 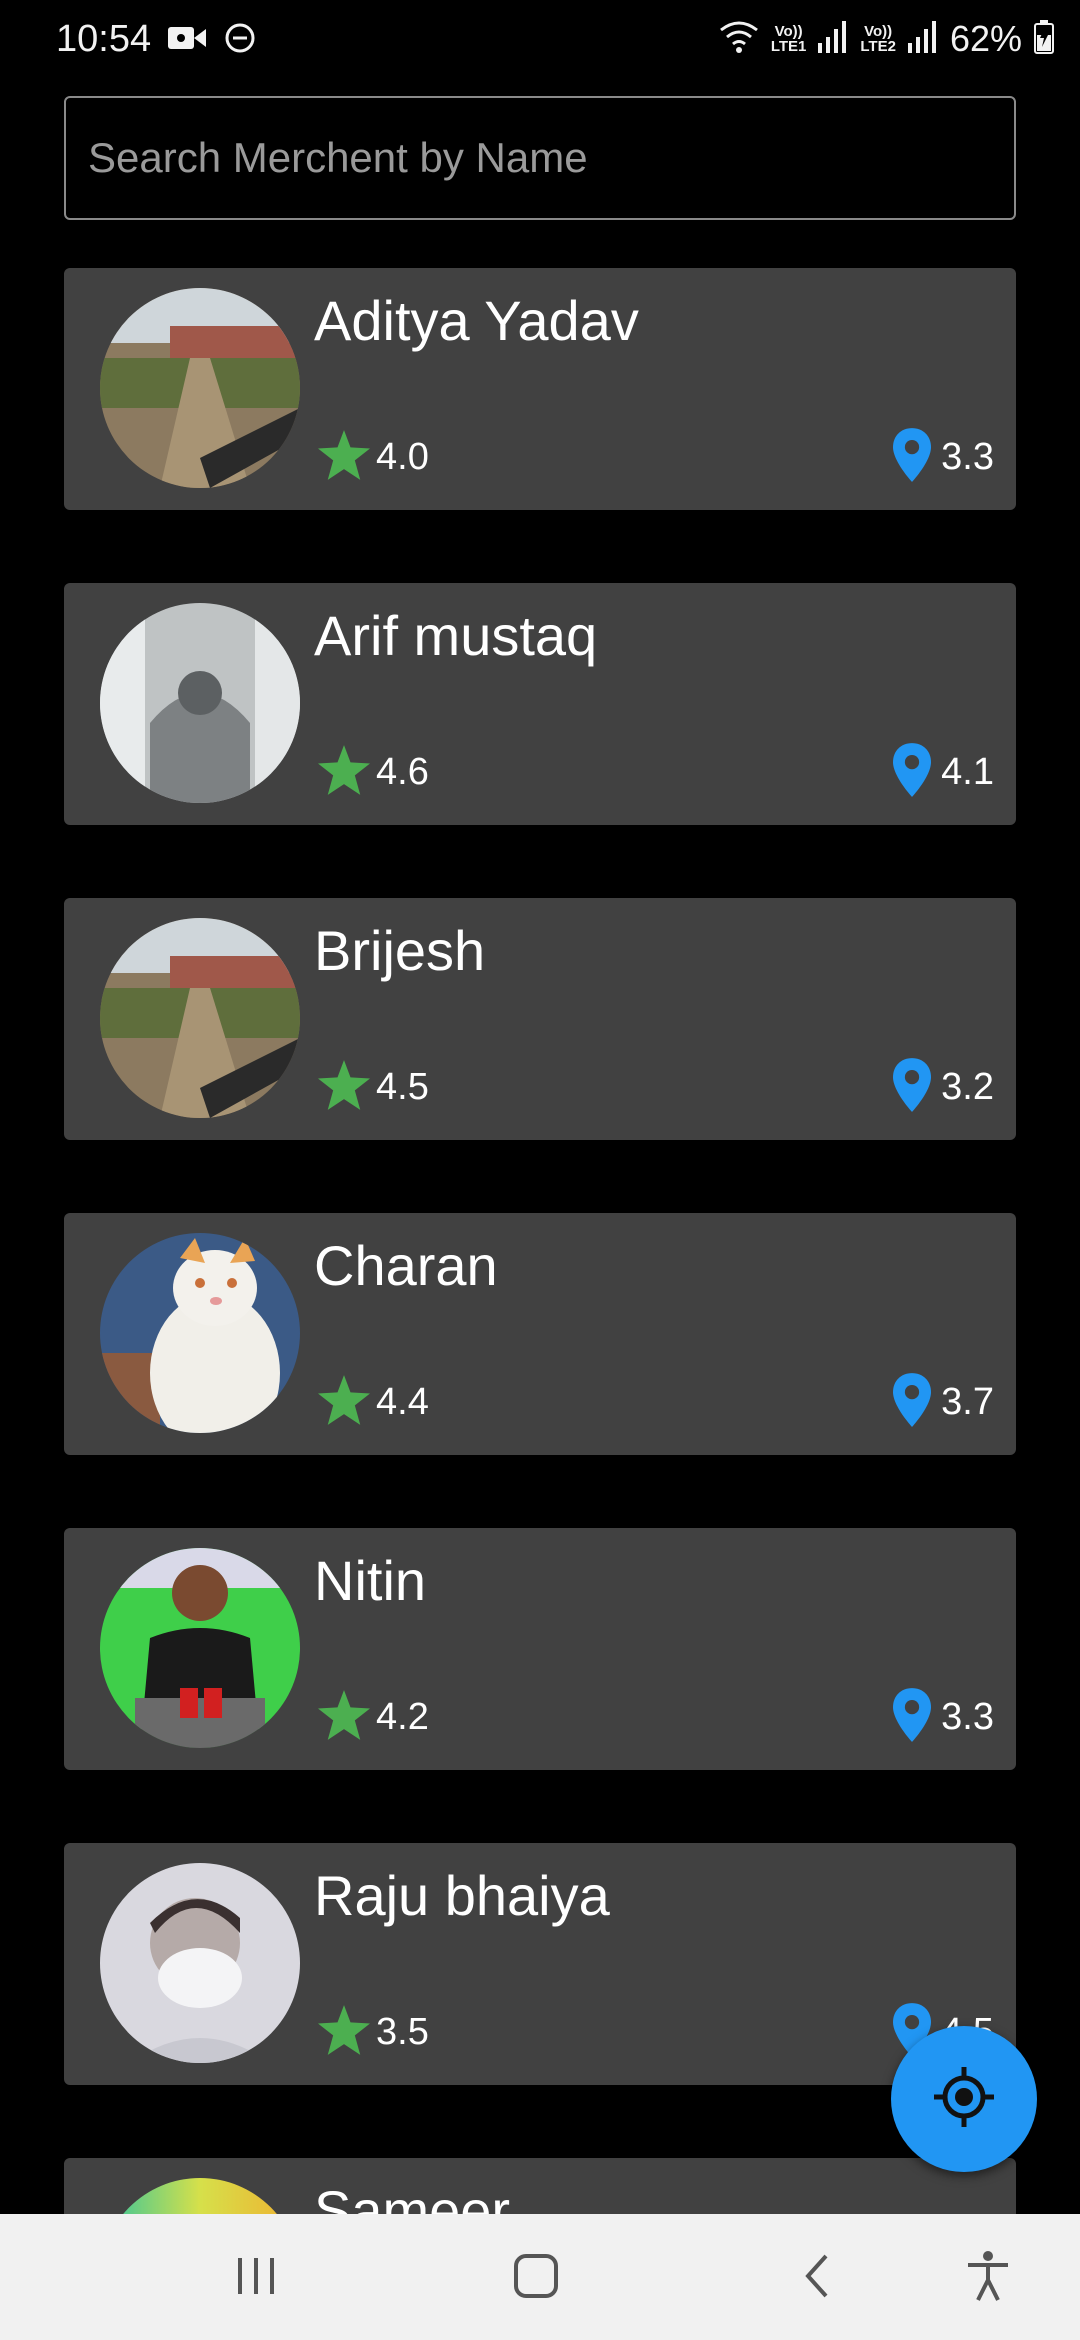 What do you see at coordinates (373, 772) in the screenshot?
I see `merchant-rating: 4.6` at bounding box center [373, 772].